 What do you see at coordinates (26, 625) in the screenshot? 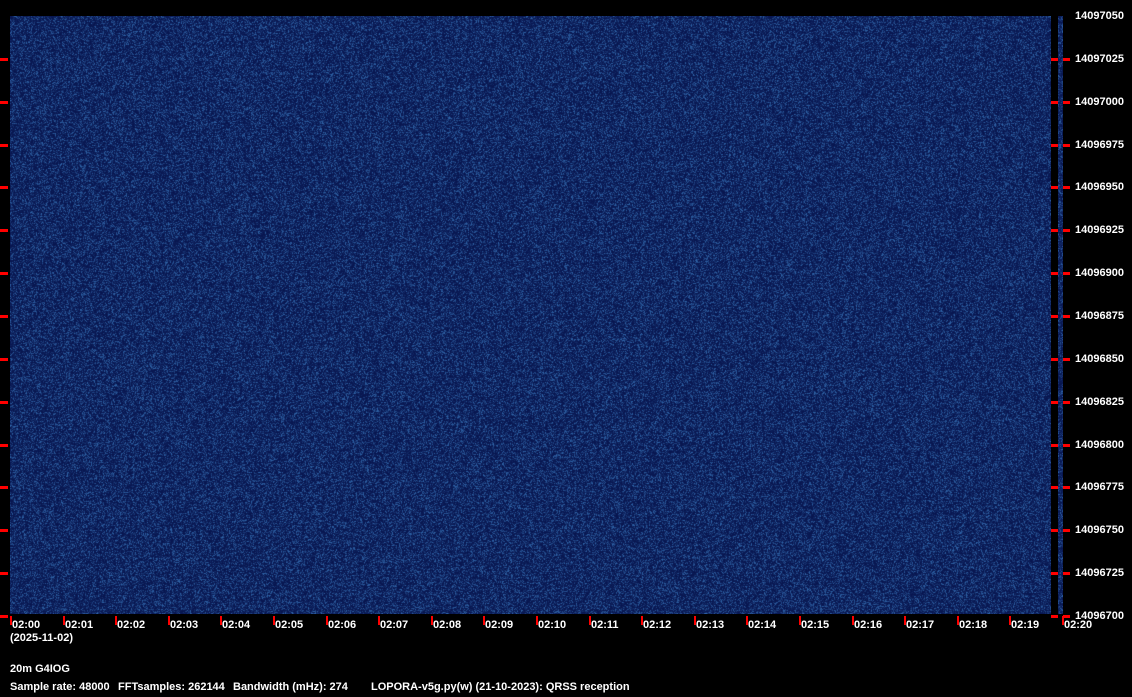
I see `time-tick-label: 02:00` at bounding box center [26, 625].